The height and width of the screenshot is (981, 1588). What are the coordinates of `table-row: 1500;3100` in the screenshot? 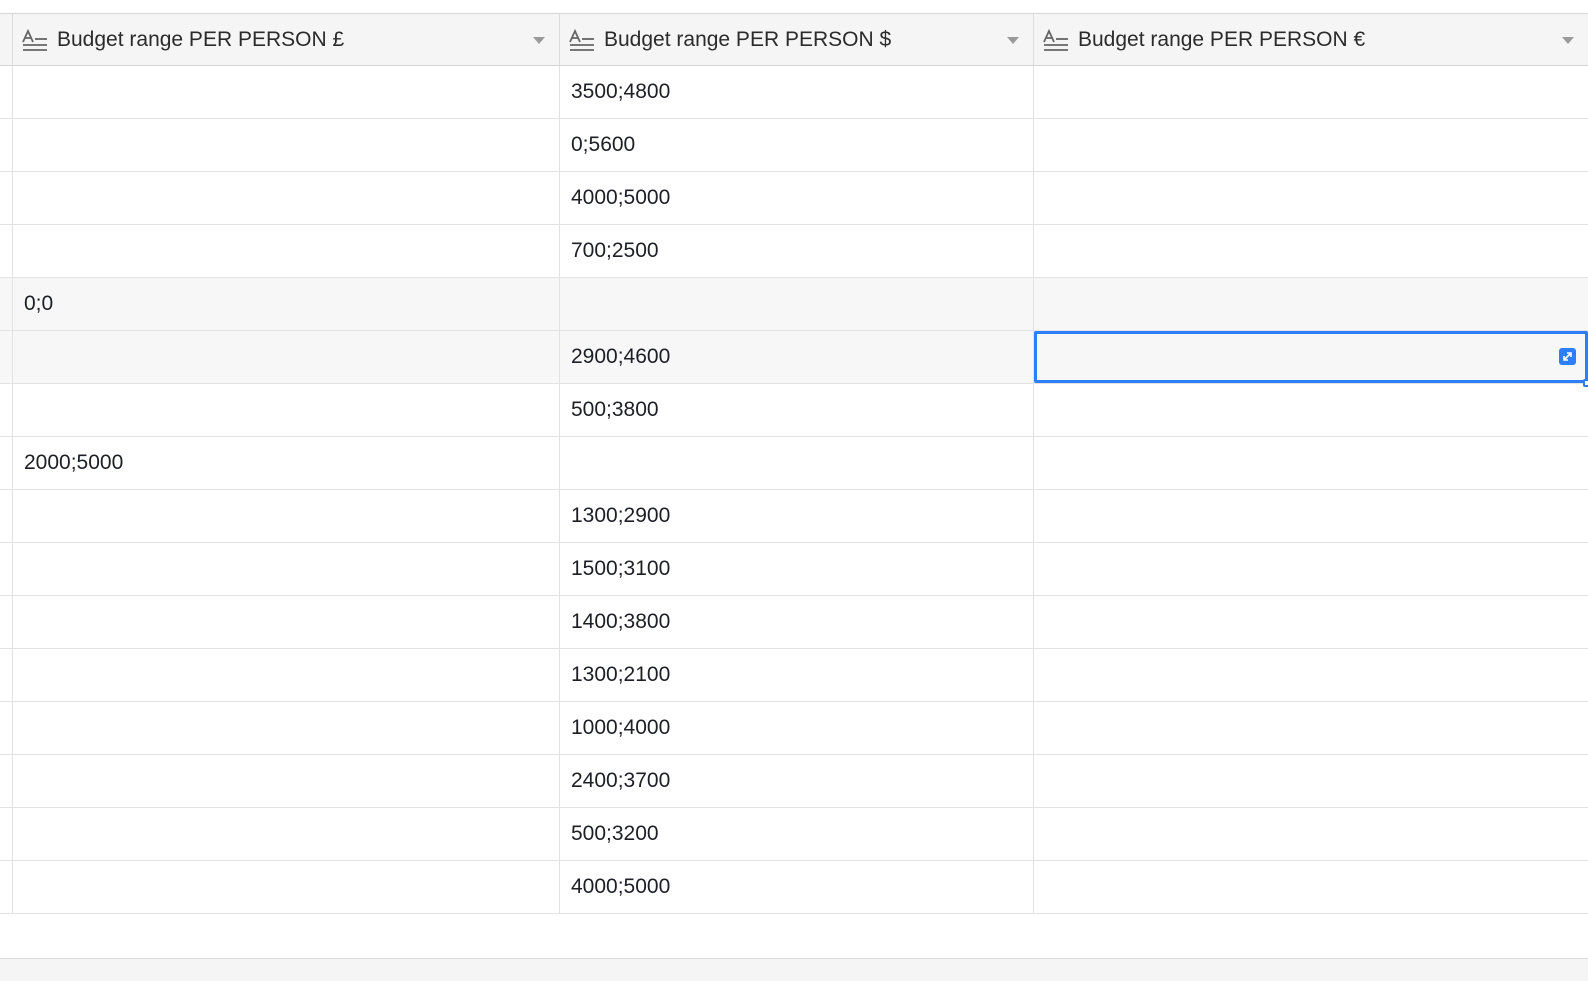 It's located at (794, 569).